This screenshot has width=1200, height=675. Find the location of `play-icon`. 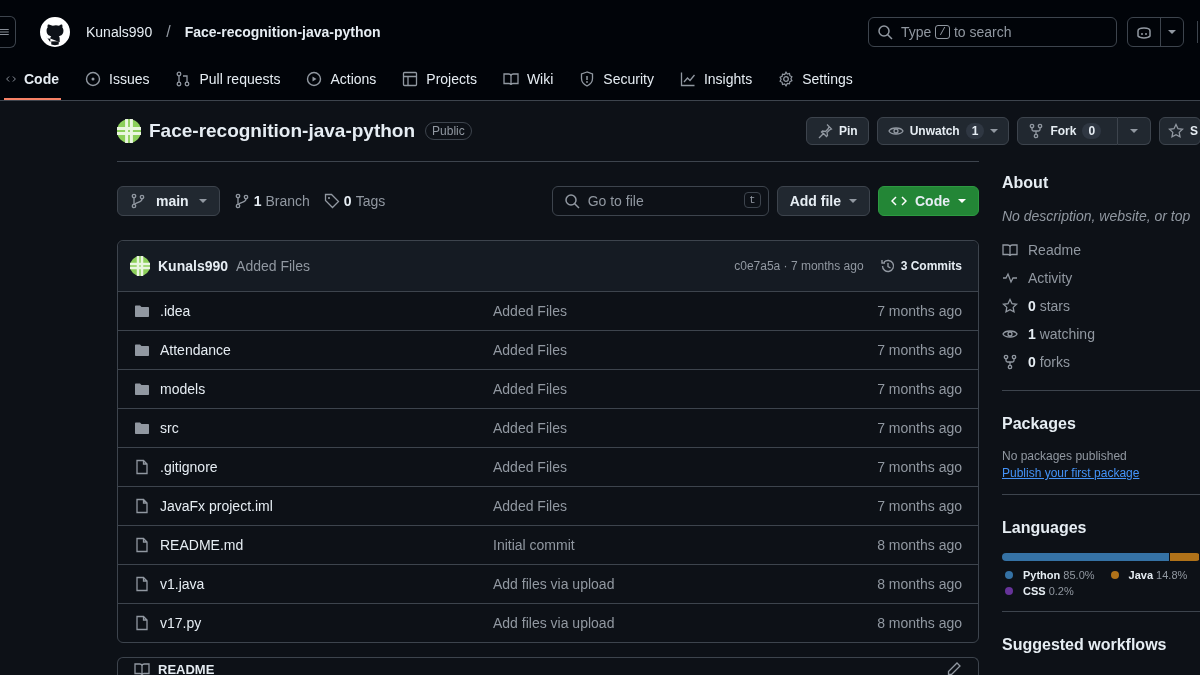

play-icon is located at coordinates (314, 79).